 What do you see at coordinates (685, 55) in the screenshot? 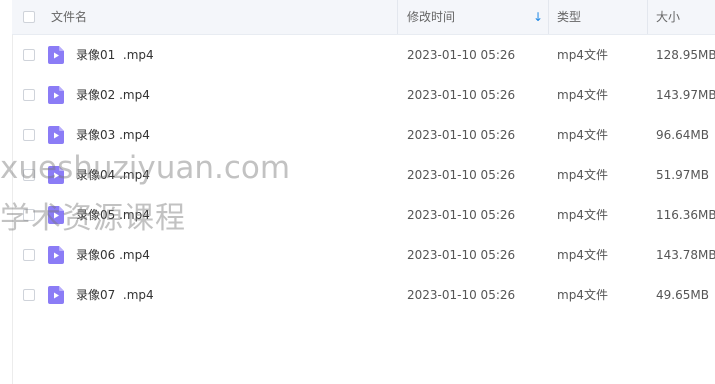
I see `file-size: 128.95MB` at bounding box center [685, 55].